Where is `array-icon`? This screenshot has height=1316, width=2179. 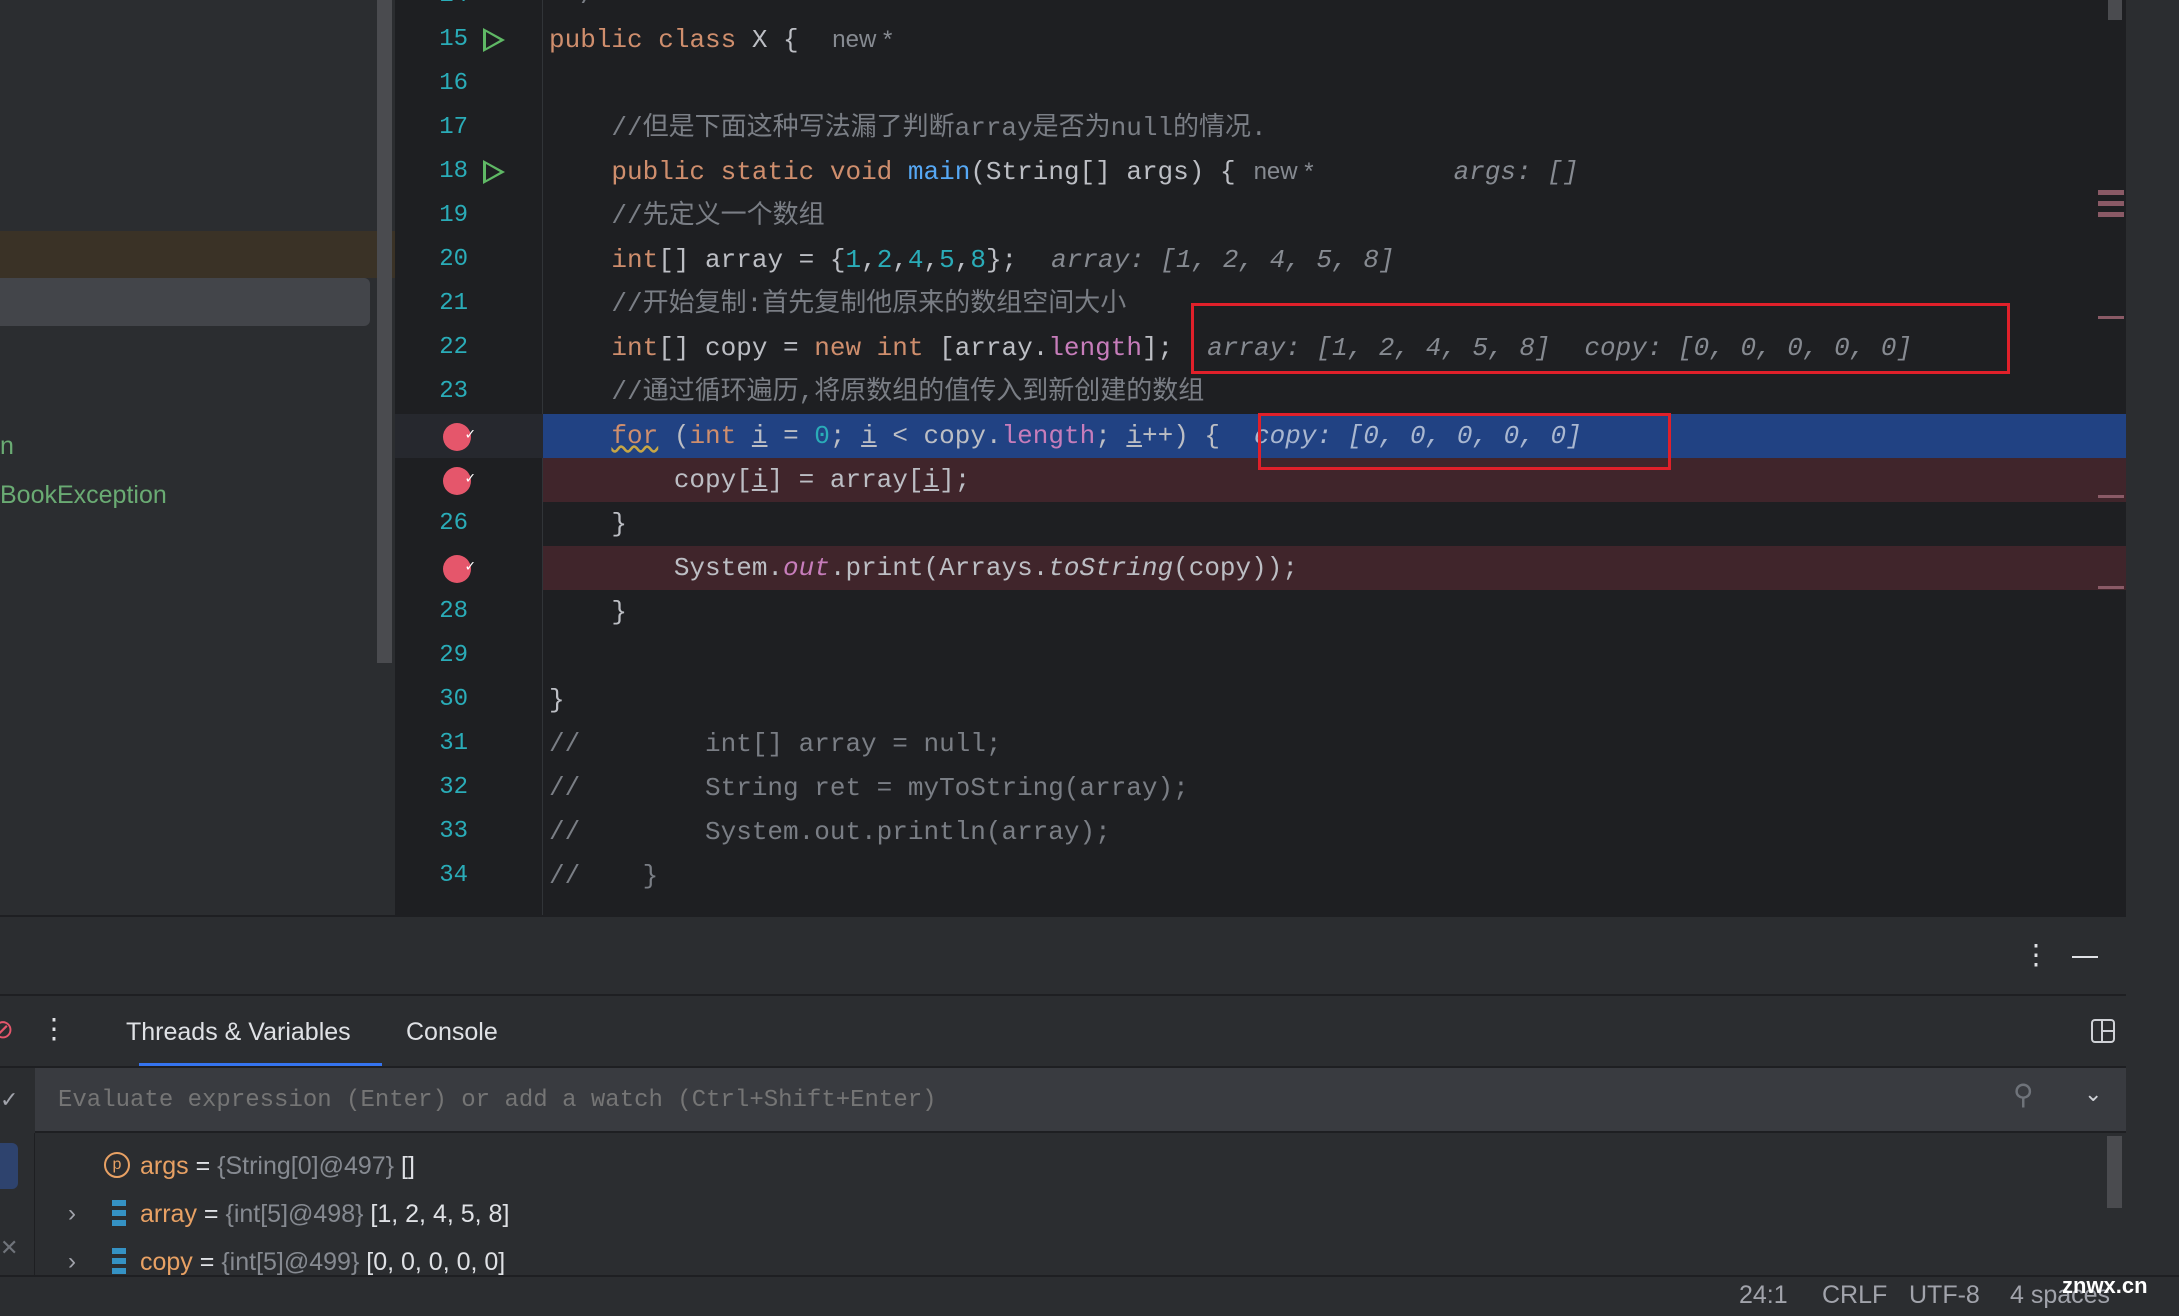
array-icon is located at coordinates (116, 1214).